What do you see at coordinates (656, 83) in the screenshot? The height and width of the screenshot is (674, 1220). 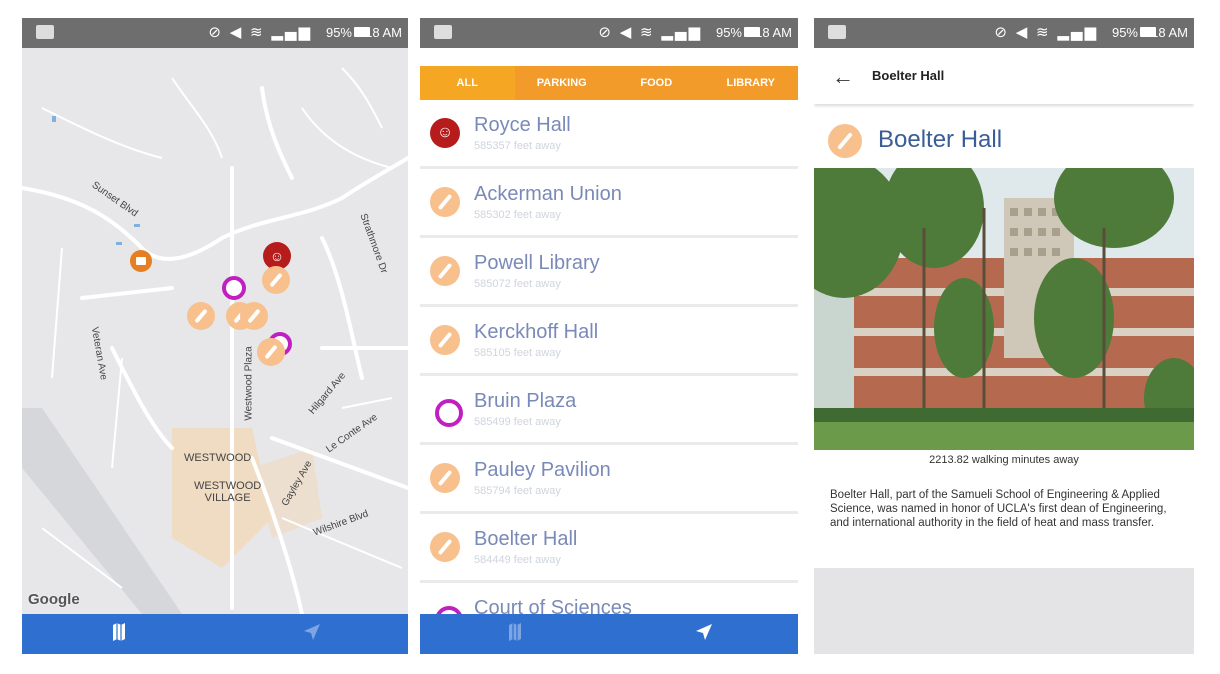 I see `tab-food: FOOD` at bounding box center [656, 83].